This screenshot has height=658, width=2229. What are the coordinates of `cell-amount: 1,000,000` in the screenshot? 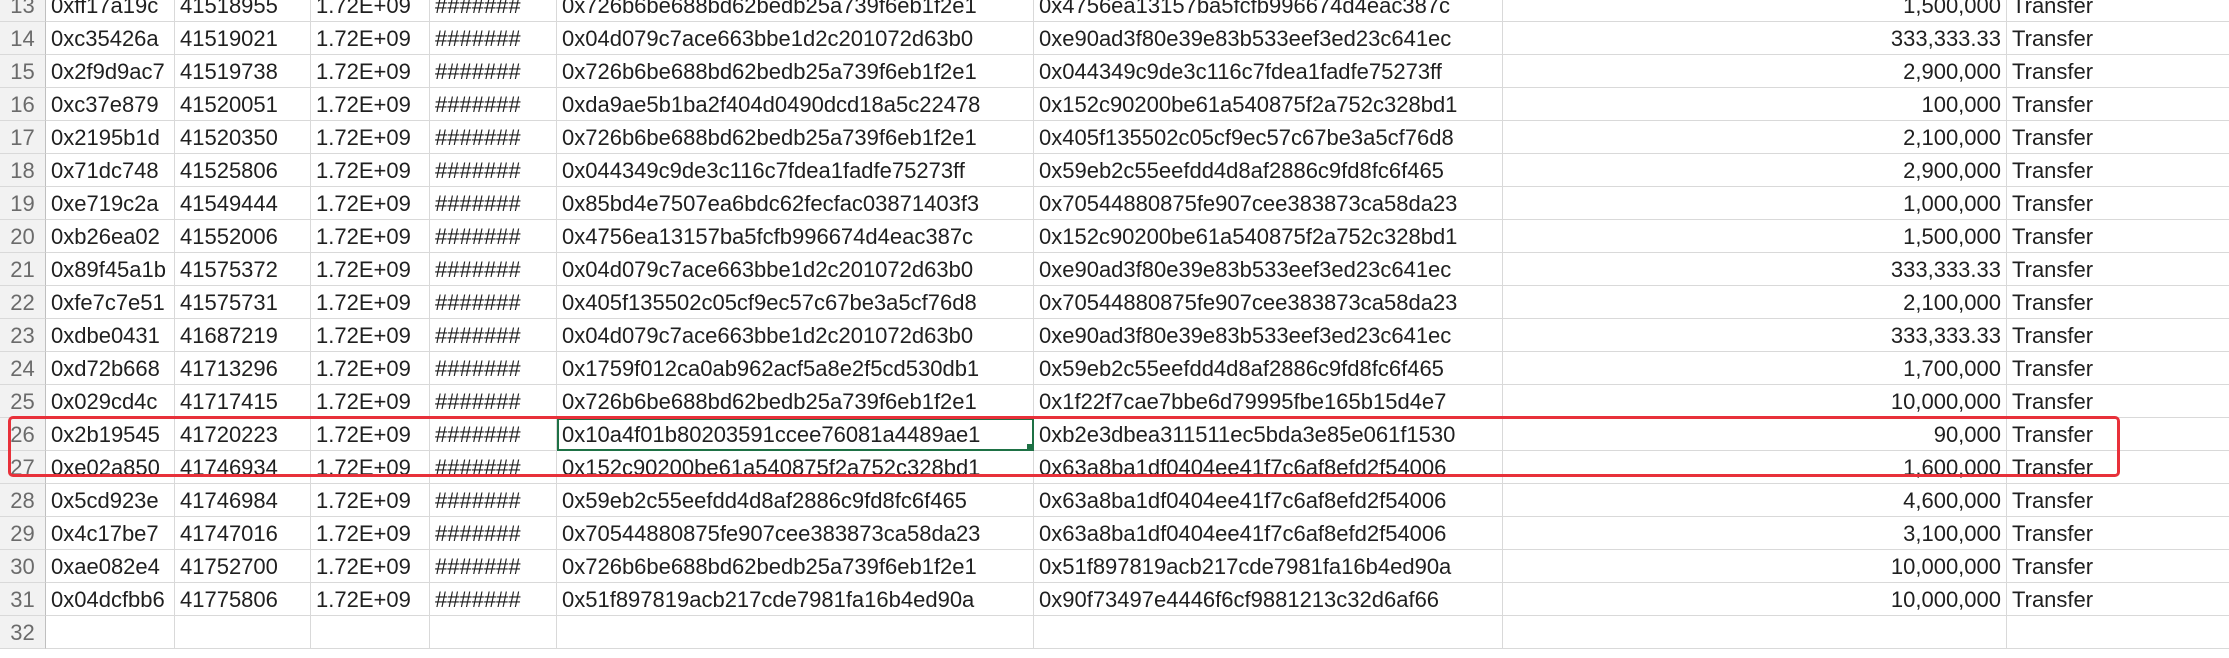 It's located at (1755, 203).